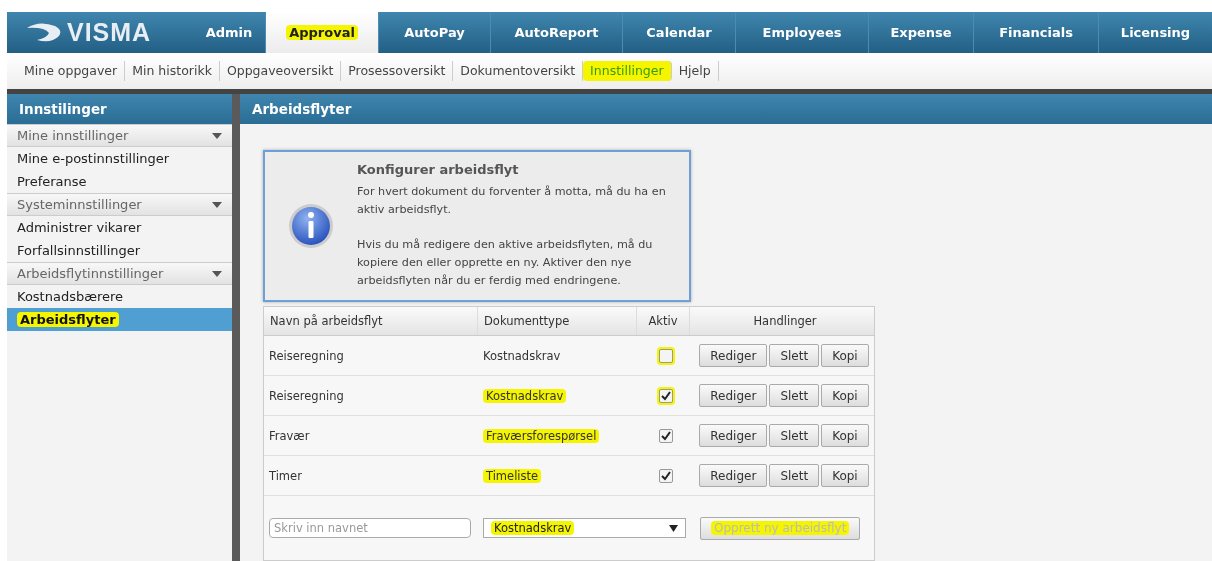 Image resolution: width=1212 pixels, height=561 pixels. Describe the element at coordinates (285, 475) in the screenshot. I see `table-cell: Timer` at that location.